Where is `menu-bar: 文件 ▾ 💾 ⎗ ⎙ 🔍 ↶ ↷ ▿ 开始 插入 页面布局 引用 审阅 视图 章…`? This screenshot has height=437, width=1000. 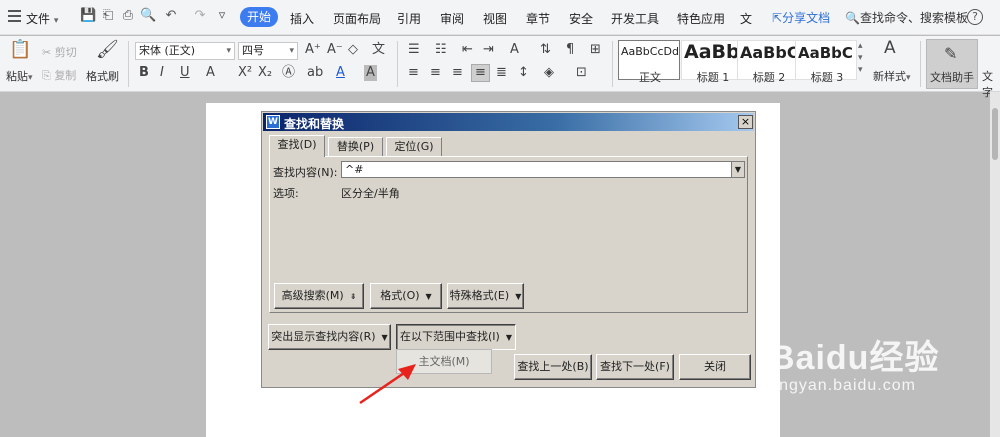 menu-bar: 文件 ▾ 💾 ⎗ ⎙ 🔍 ↶ ↷ ▿ 开始 插入 页面布局 引用 审阅 视图 章… is located at coordinates (500, 17).